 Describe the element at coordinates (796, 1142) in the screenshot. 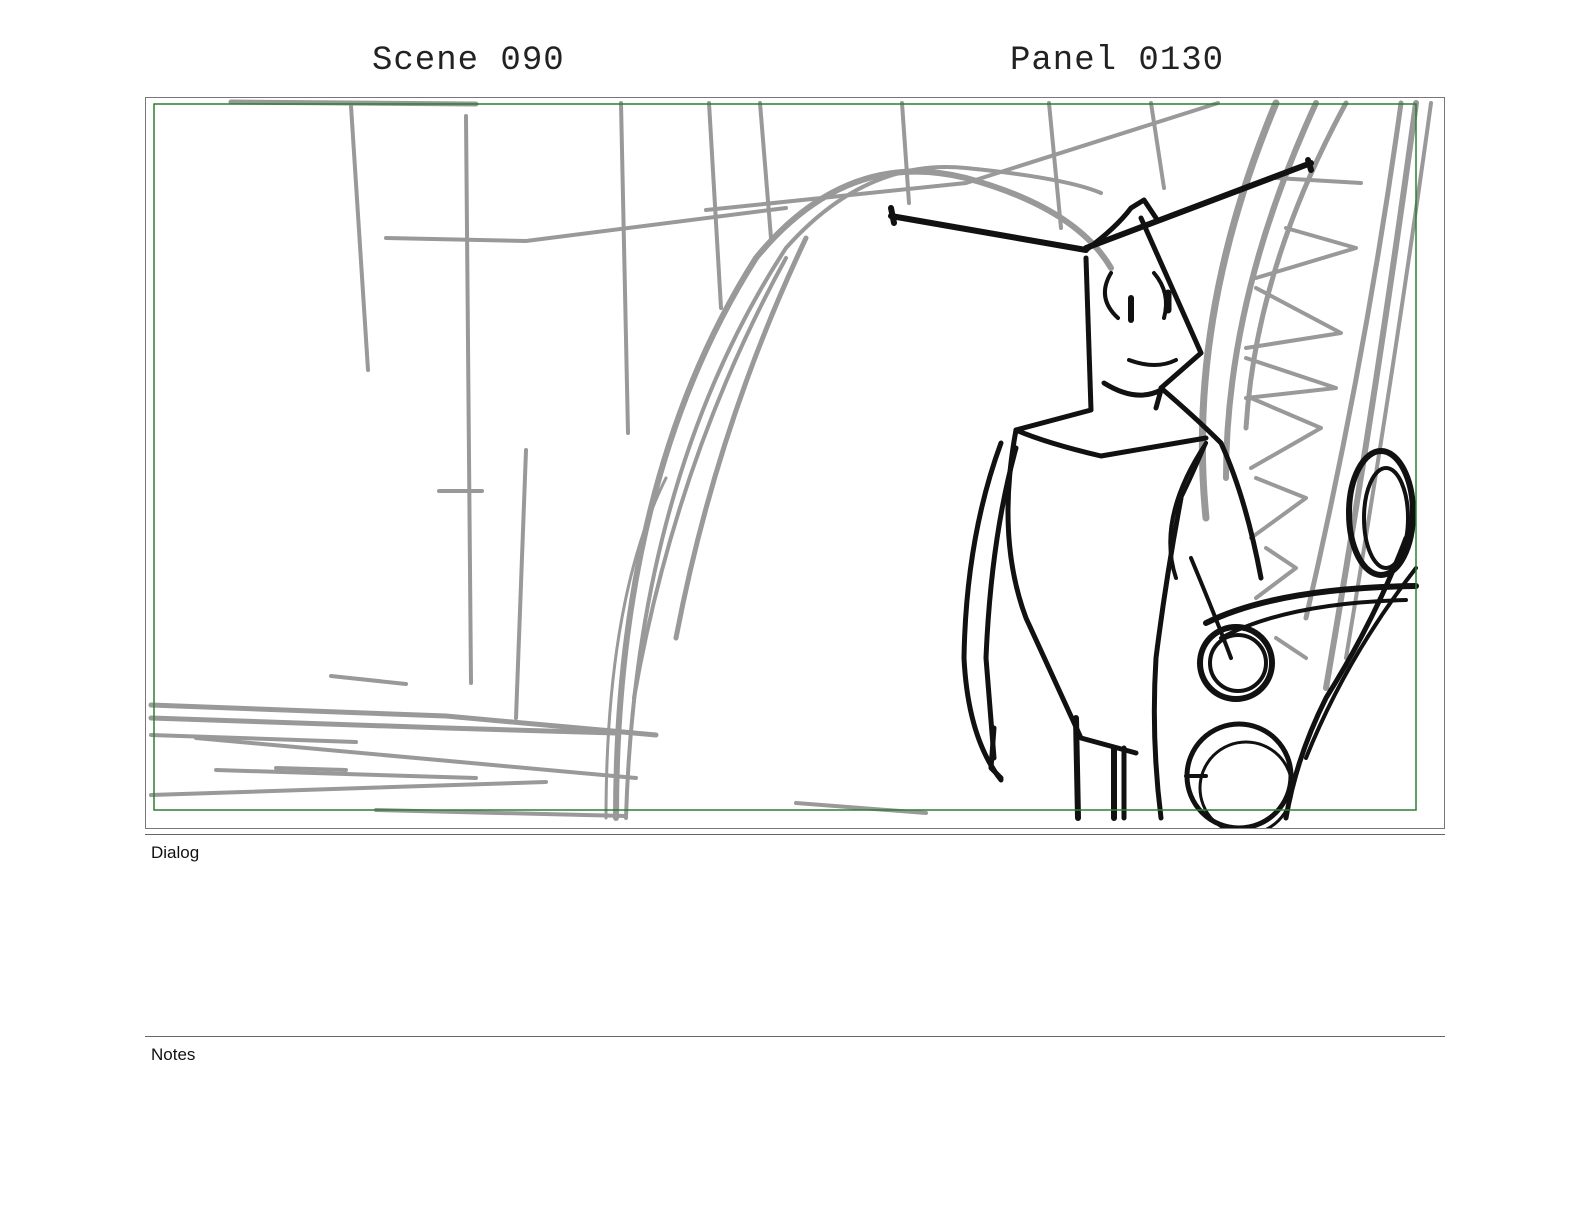

I see `notes-text` at that location.